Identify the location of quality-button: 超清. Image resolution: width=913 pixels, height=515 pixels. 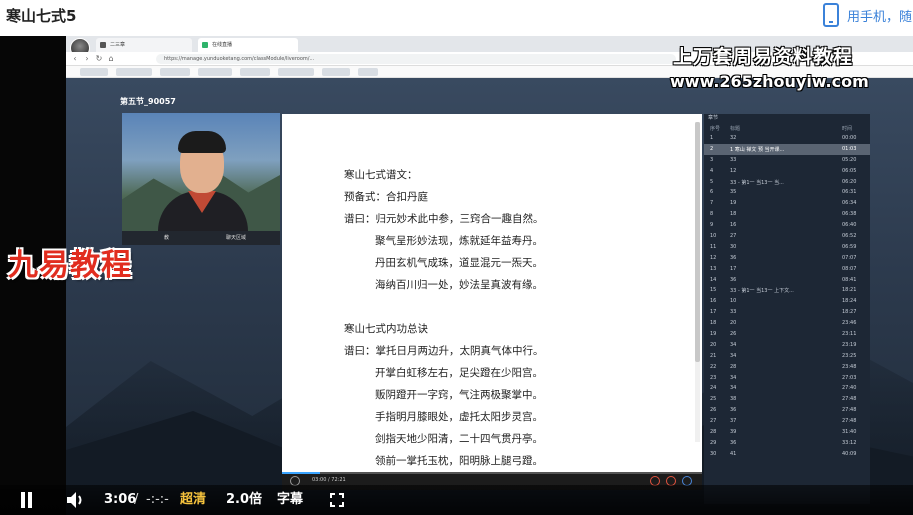
(193, 500).